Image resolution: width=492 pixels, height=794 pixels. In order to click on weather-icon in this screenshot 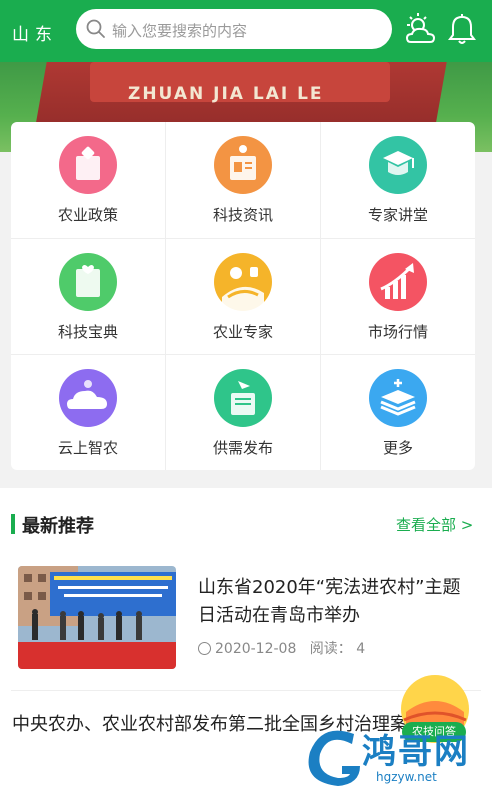, I will do `click(421, 29)`.